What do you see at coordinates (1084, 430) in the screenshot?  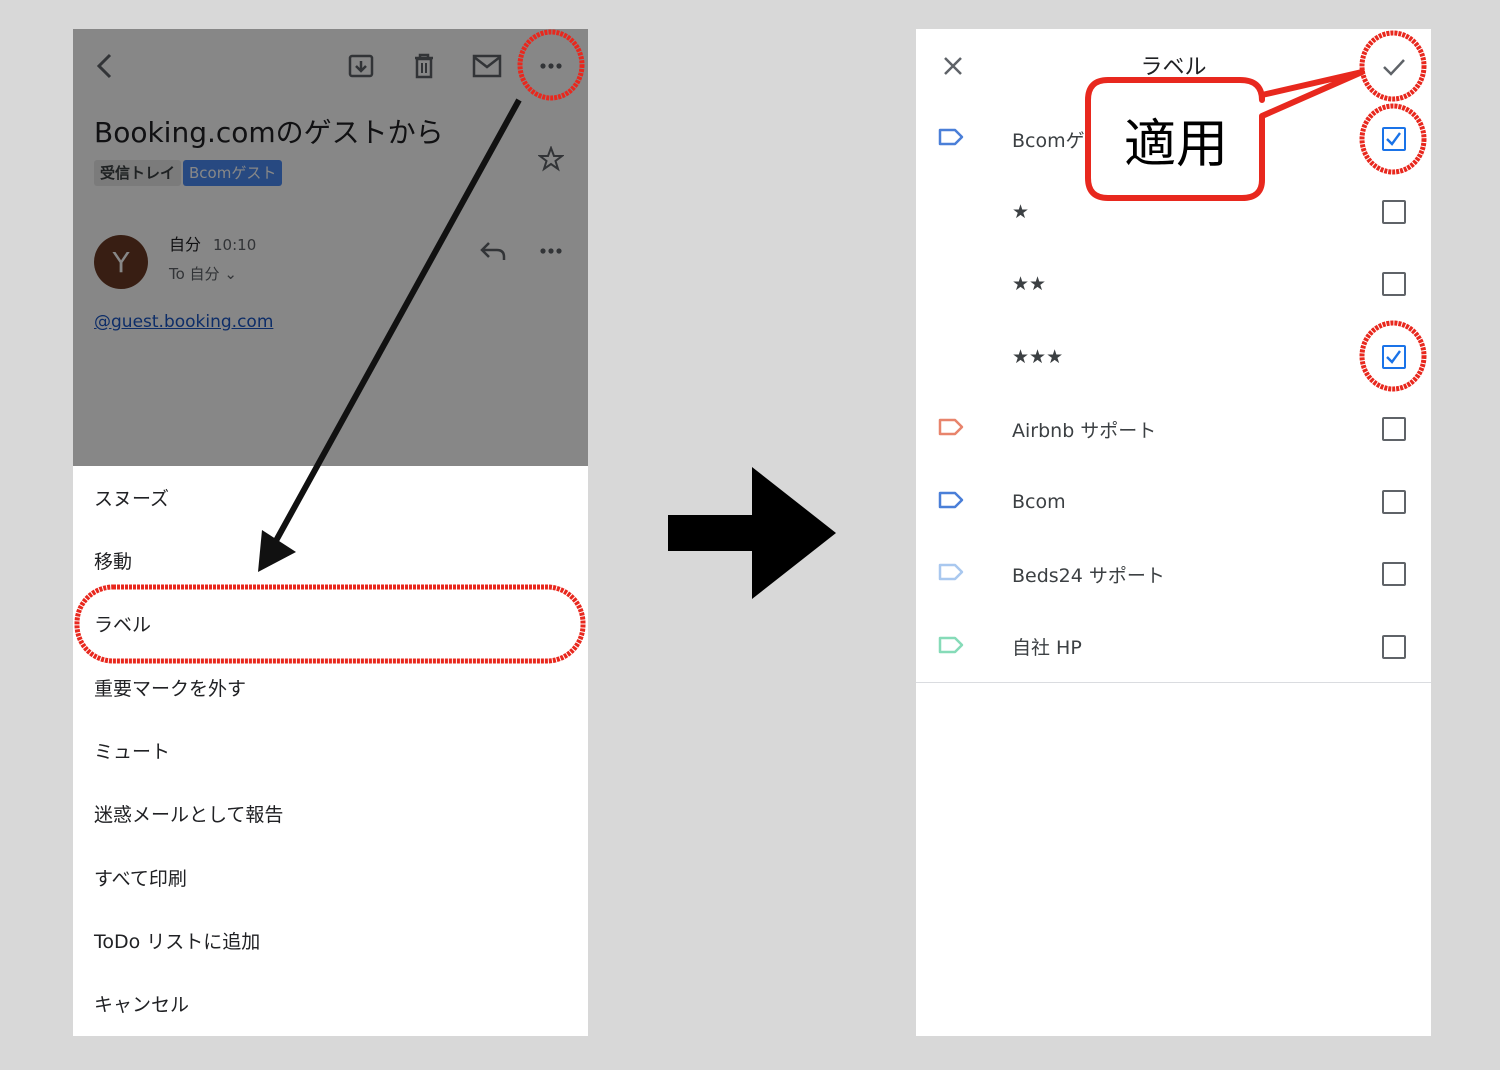 I see `label-name: Airbnb サポート` at bounding box center [1084, 430].